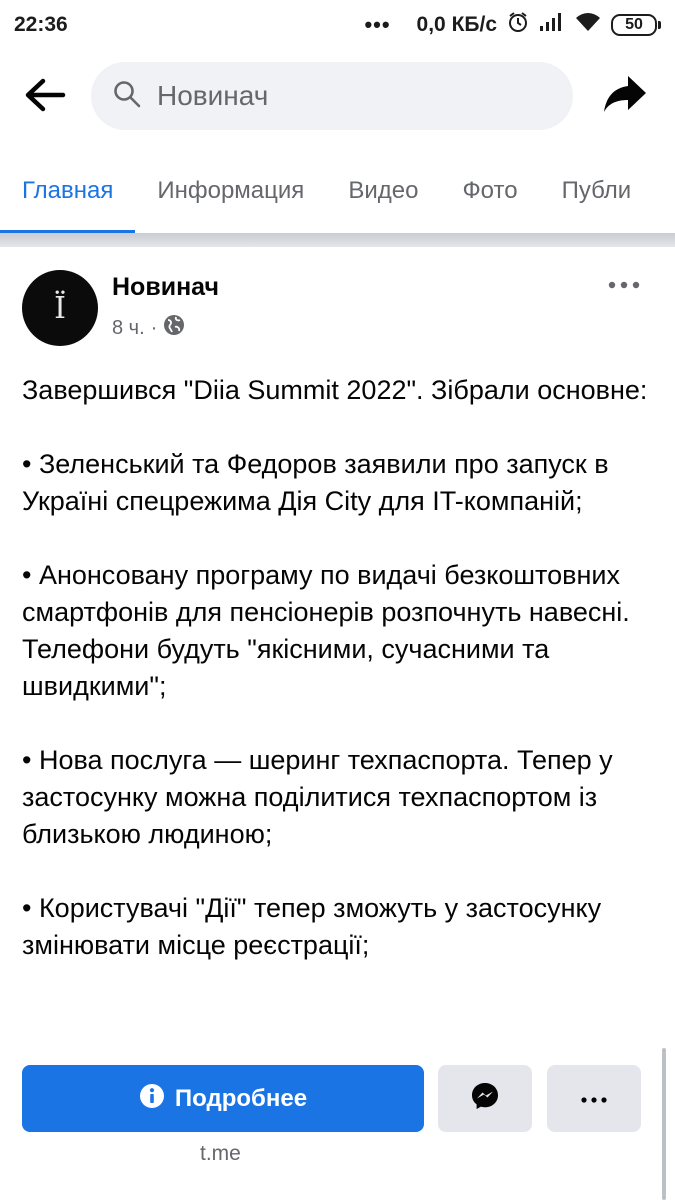 The image size is (675, 1200). I want to click on tab-home: Главная, so click(68, 192).